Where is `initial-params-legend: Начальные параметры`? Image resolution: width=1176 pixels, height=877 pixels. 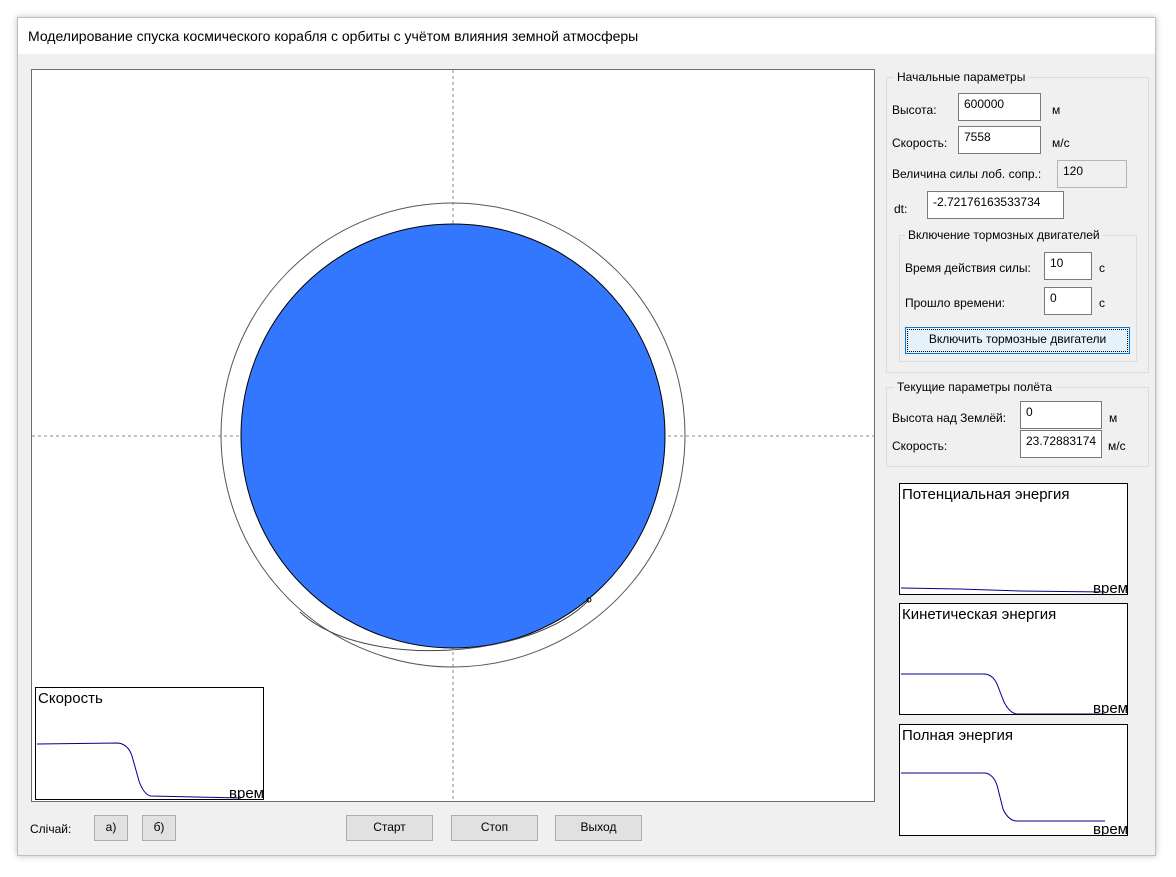 initial-params-legend: Начальные параметры is located at coordinates (961, 77).